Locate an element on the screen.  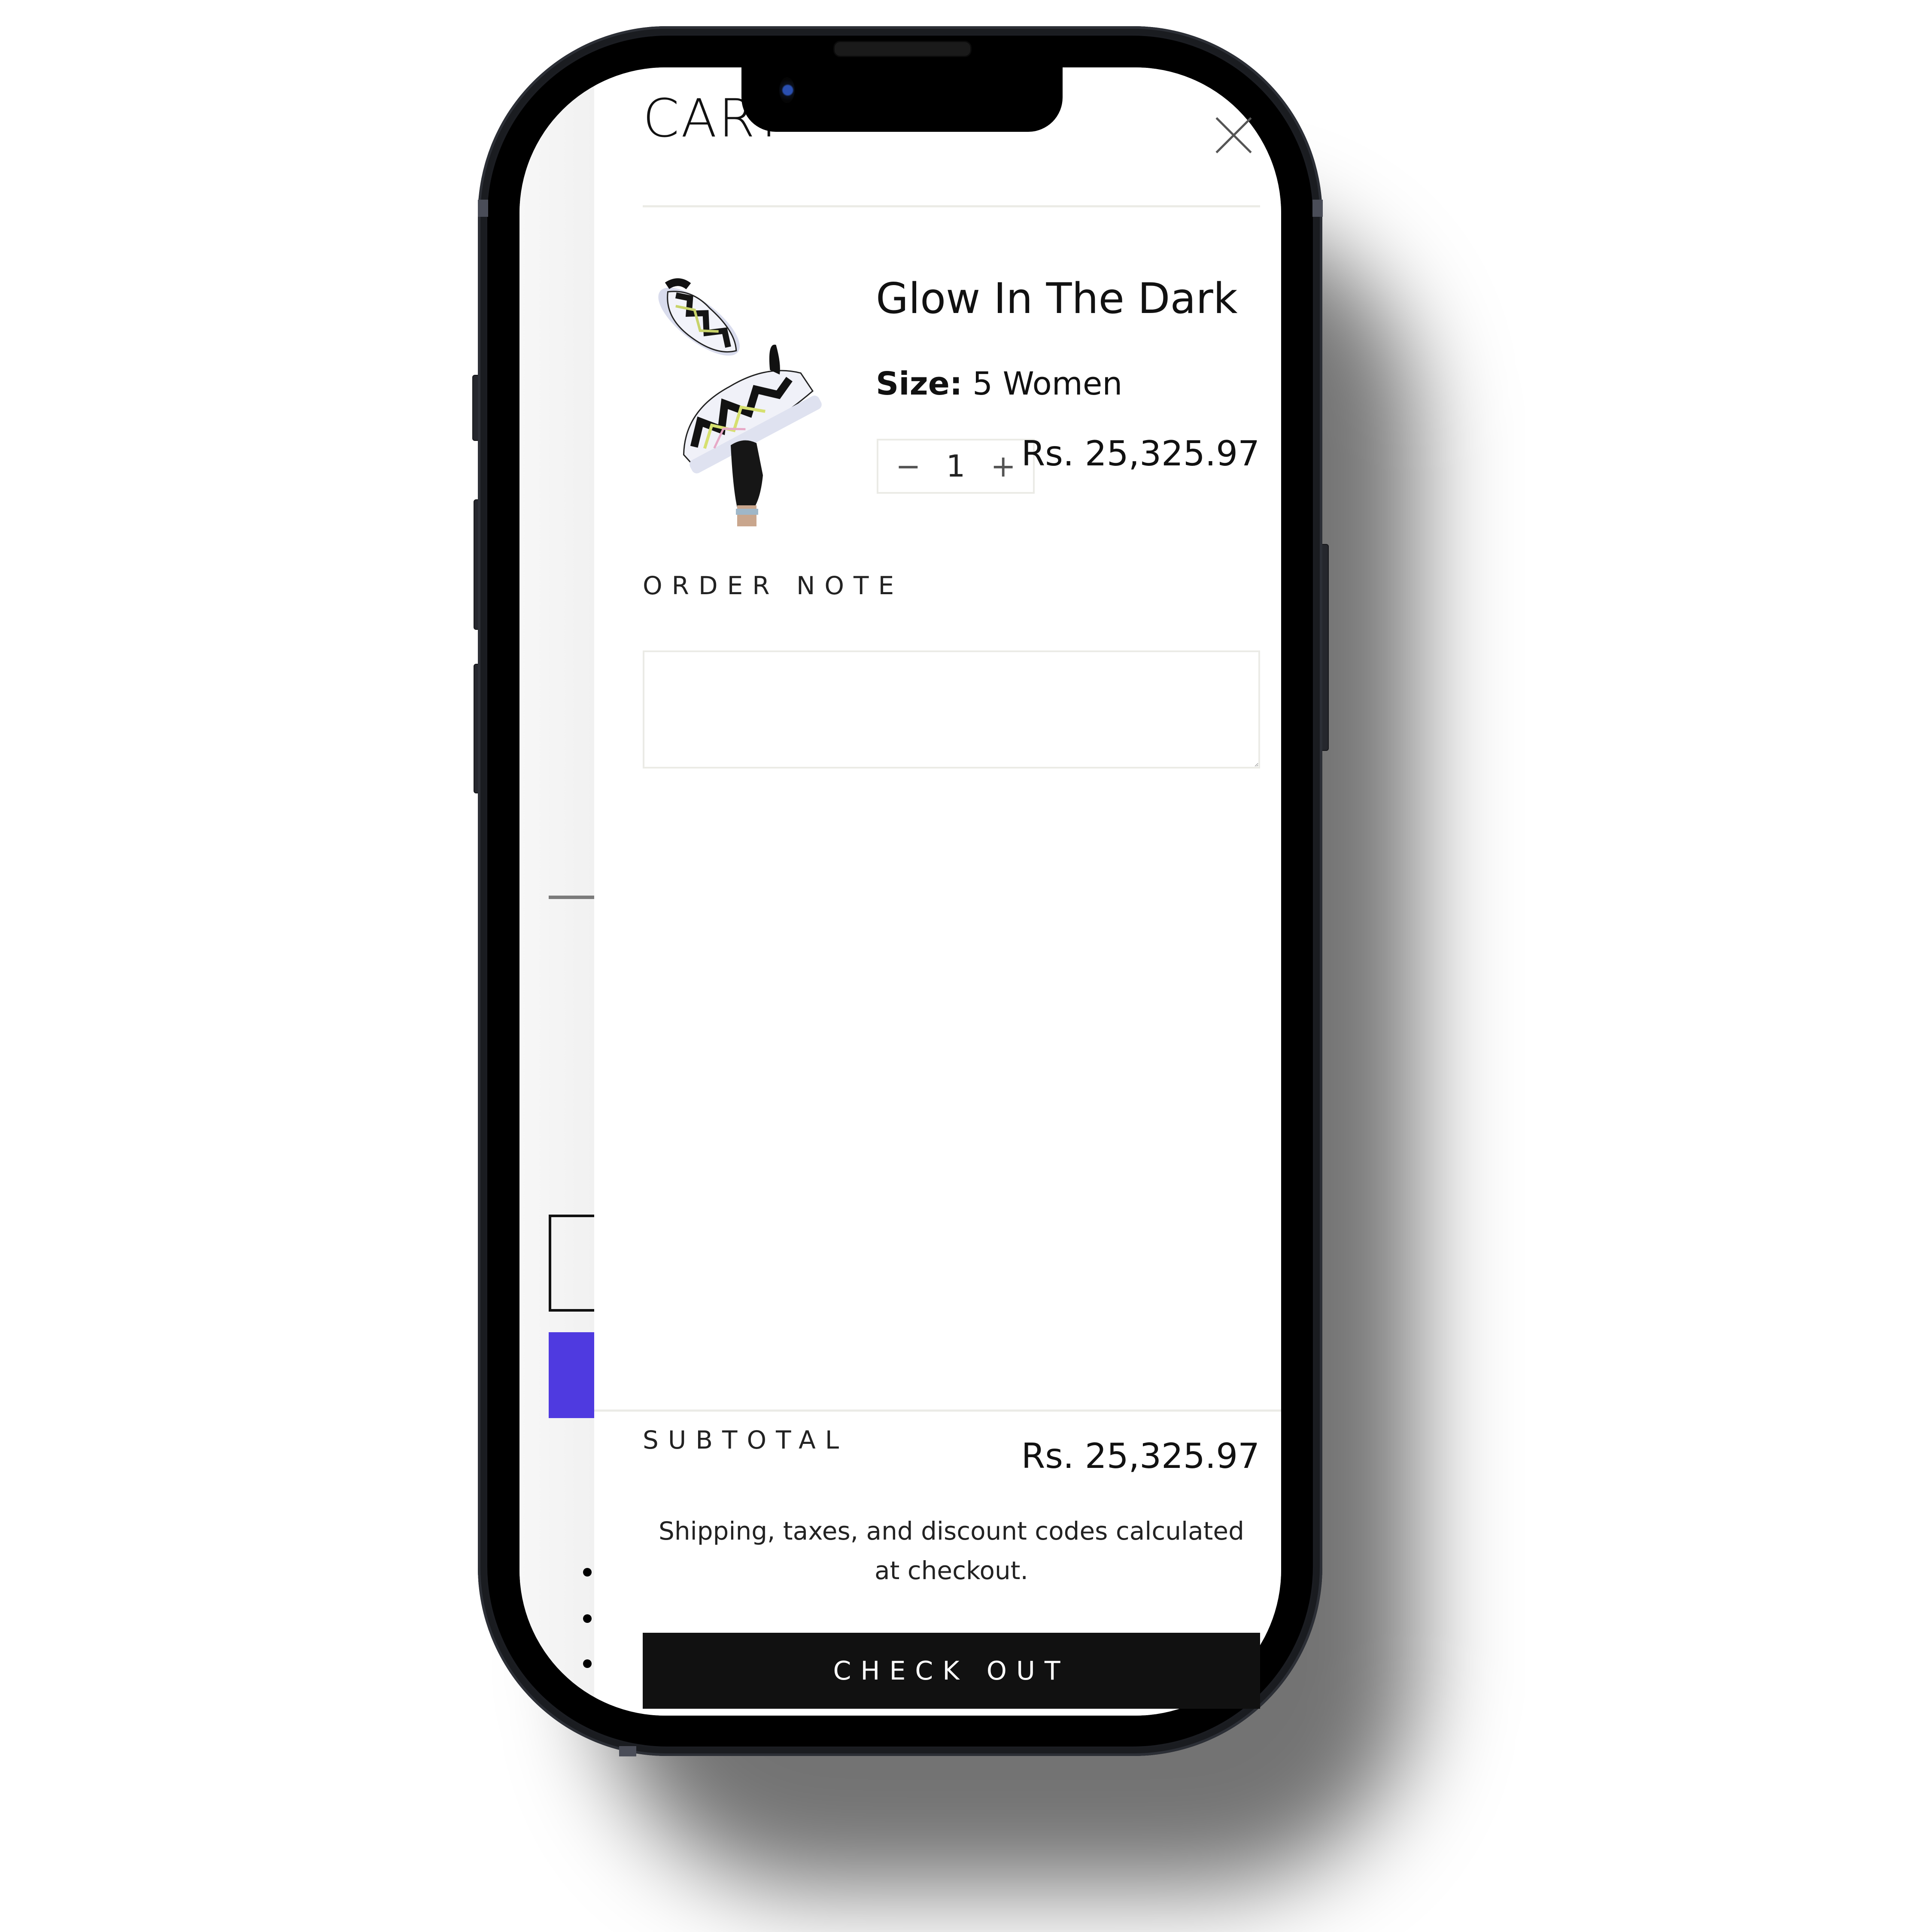
background-primary-button is located at coordinates (572, 1375).